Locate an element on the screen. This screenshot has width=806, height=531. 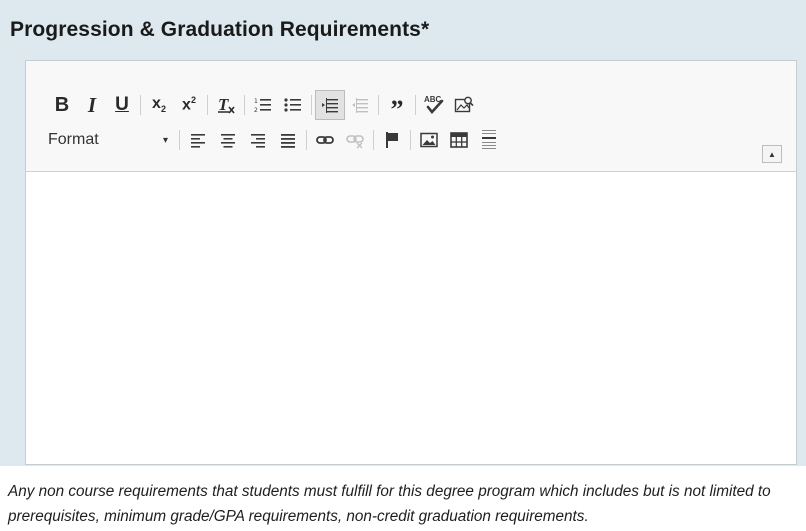
subscript-icon: x2 is located at coordinates (159, 105).